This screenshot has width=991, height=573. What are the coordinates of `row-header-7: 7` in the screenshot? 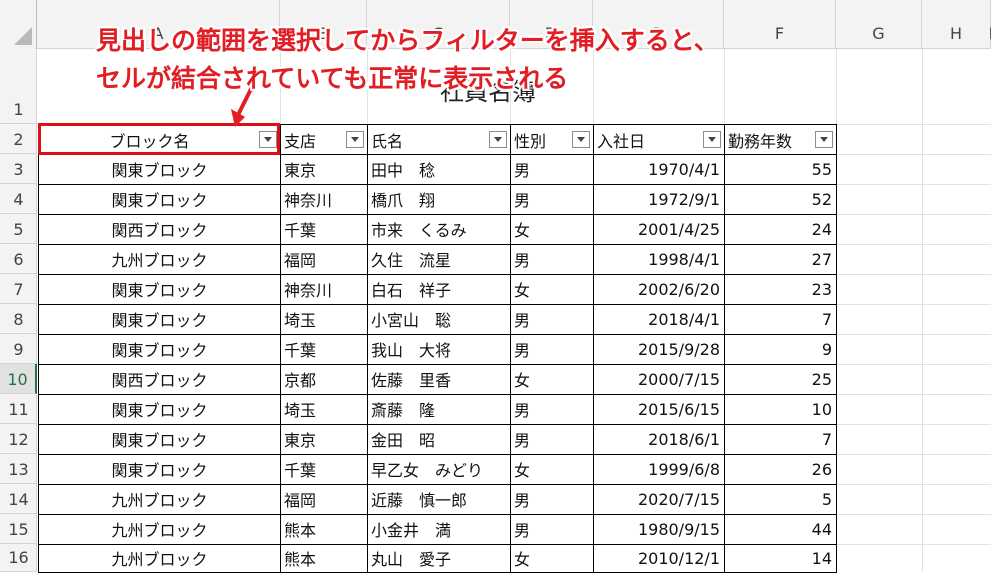 It's located at (18, 289).